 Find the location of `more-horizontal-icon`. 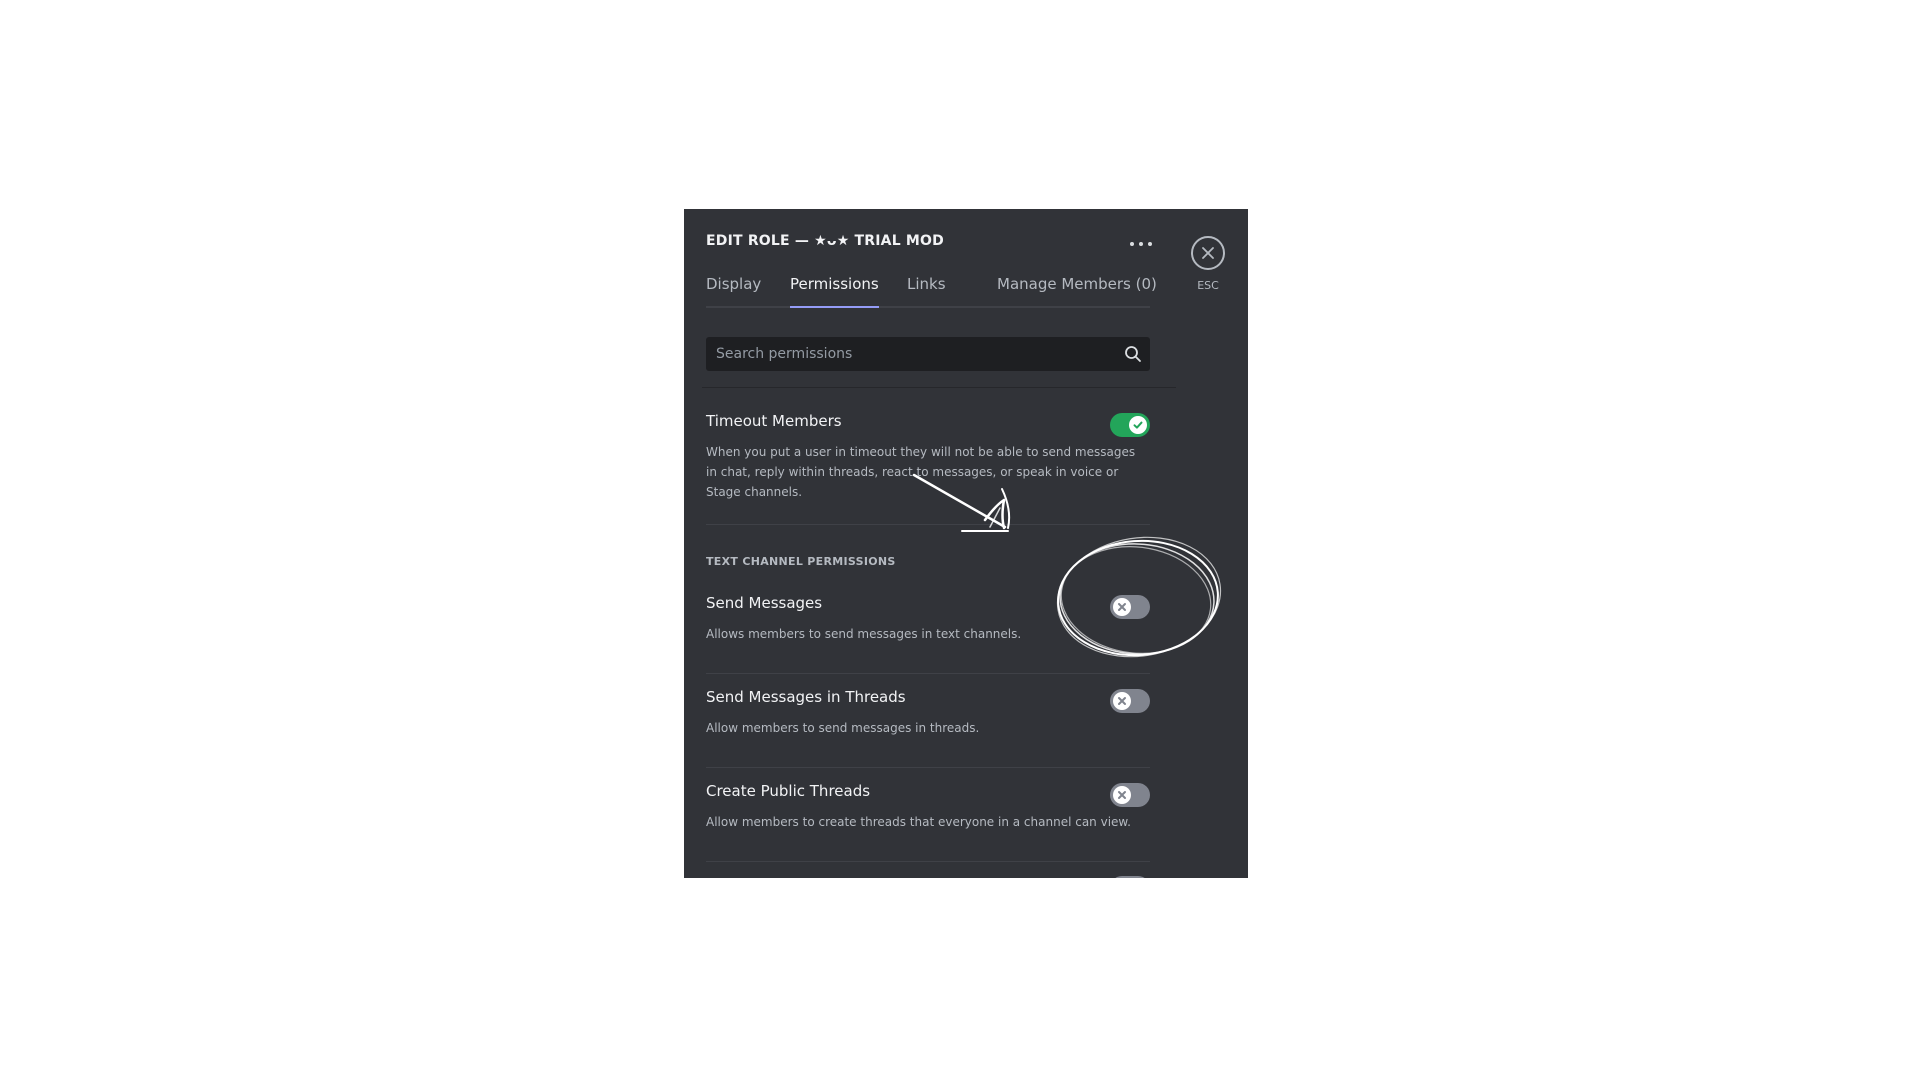

more-horizontal-icon is located at coordinates (1132, 244).